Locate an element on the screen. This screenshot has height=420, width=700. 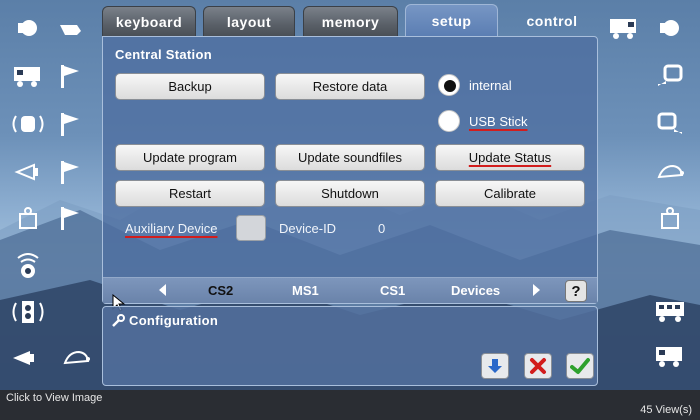
auxiliary-device-text: Auxiliary Device is located at coordinates (171, 228).